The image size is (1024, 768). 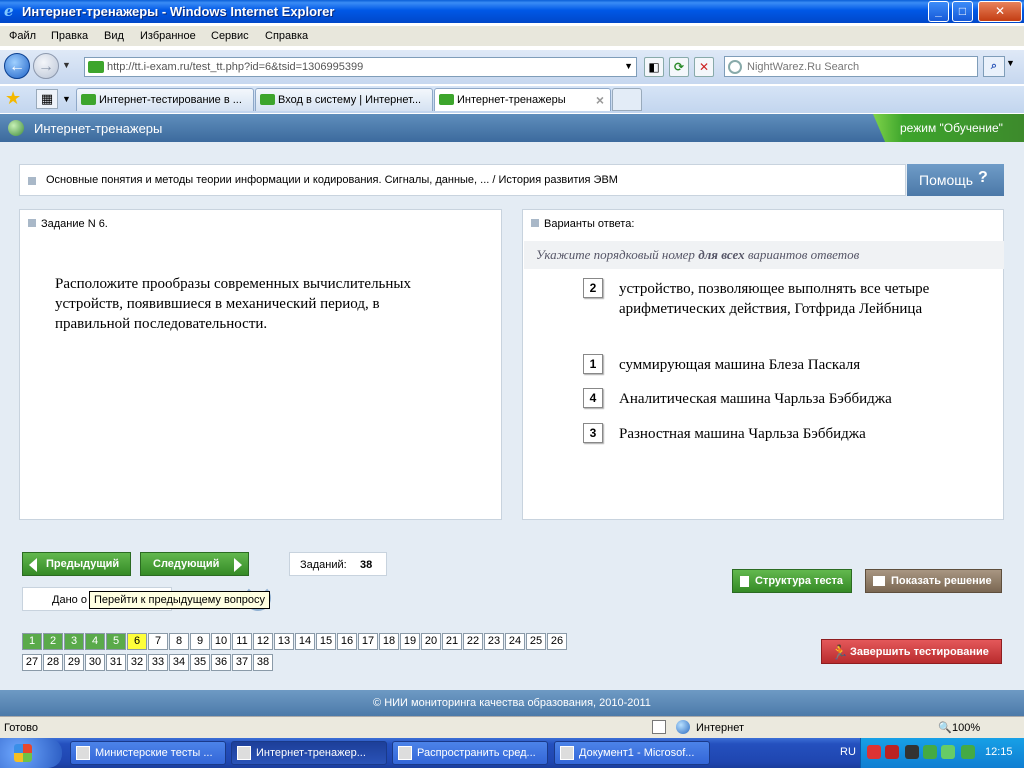 I want to click on zoom-level: 100%, so click(x=966, y=728).